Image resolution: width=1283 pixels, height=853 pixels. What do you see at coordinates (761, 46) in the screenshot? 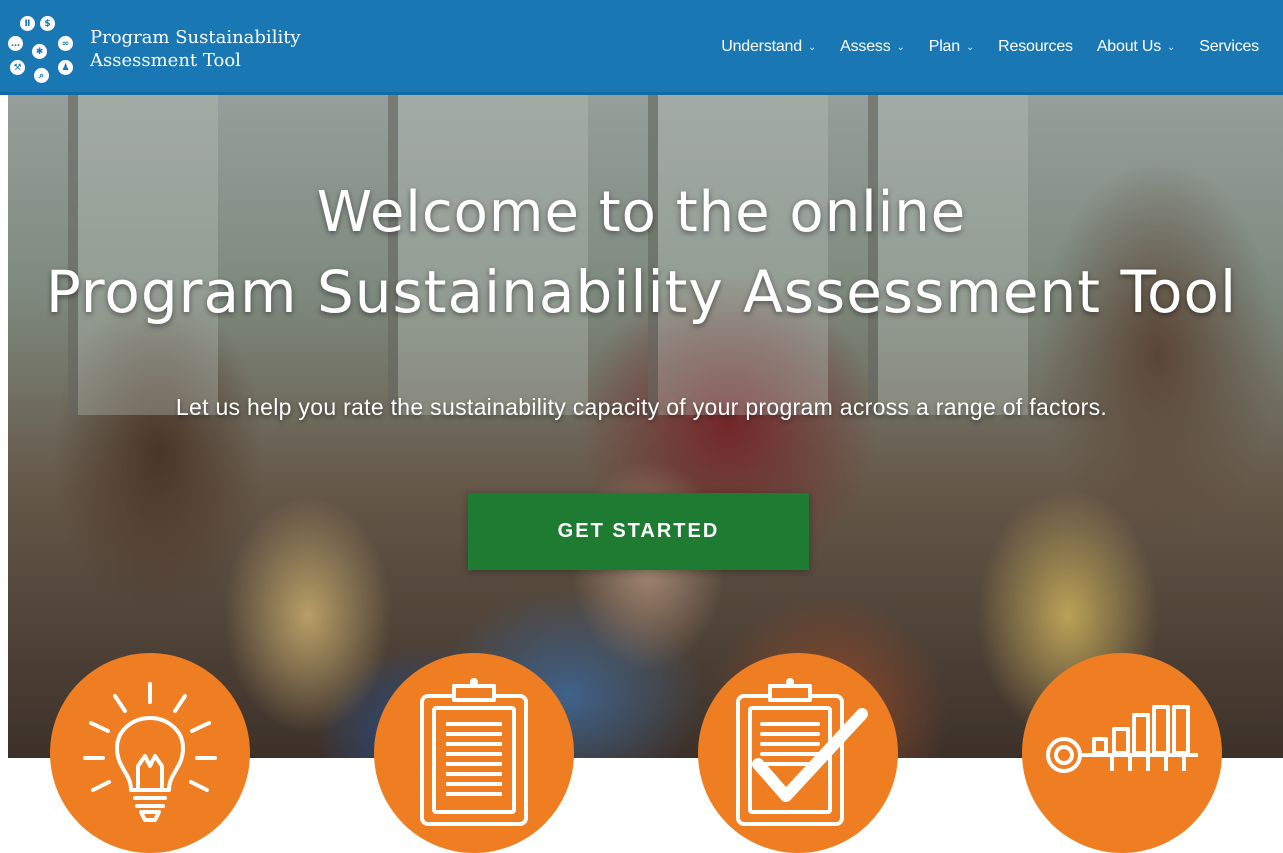
I see `nav-understand-label: Understand` at bounding box center [761, 46].